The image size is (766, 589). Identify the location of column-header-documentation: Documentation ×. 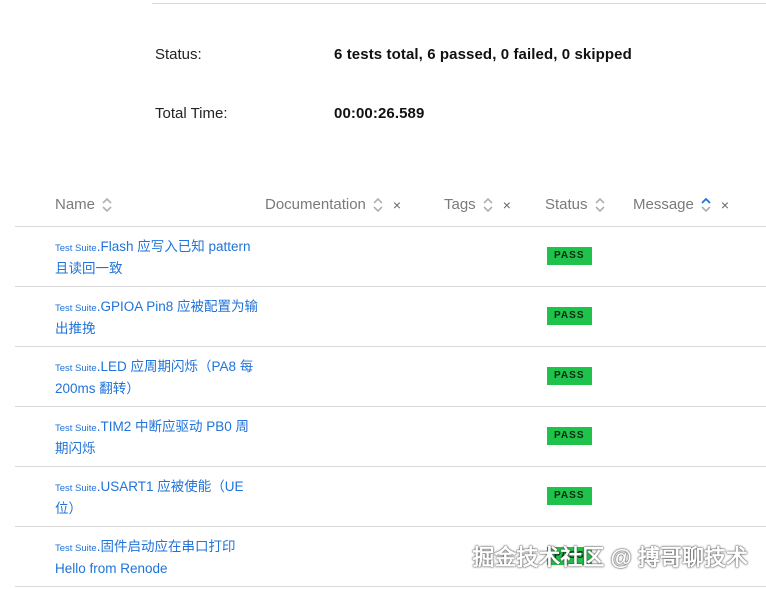
(333, 204).